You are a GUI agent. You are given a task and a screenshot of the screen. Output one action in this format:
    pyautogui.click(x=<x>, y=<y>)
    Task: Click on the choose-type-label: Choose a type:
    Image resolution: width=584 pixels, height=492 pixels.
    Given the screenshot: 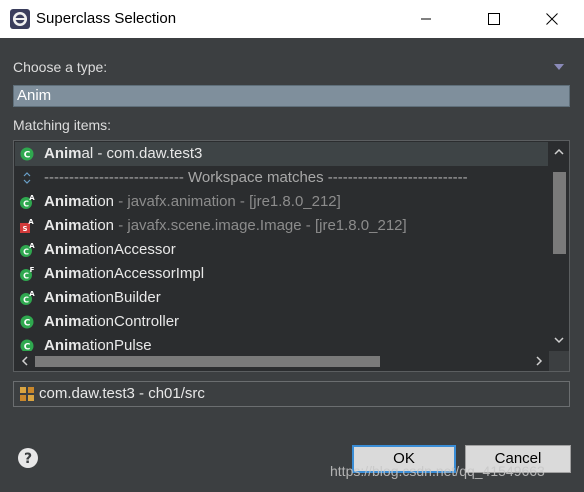 What is the action you would take?
    pyautogui.click(x=60, y=67)
    